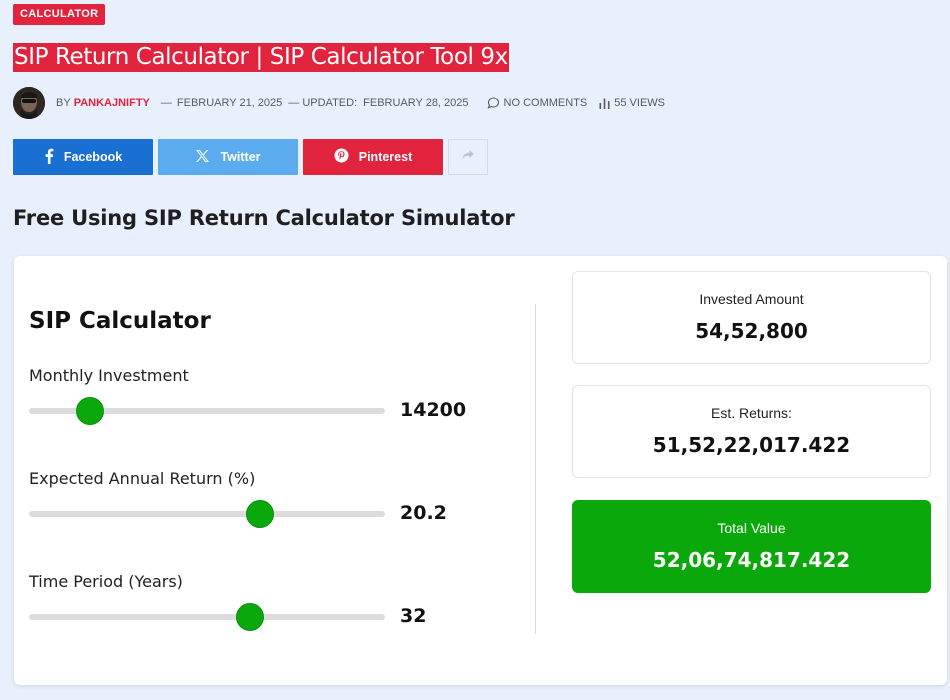 The image size is (950, 700). Describe the element at coordinates (63, 103) in the screenshot. I see `by-label: BY` at that location.